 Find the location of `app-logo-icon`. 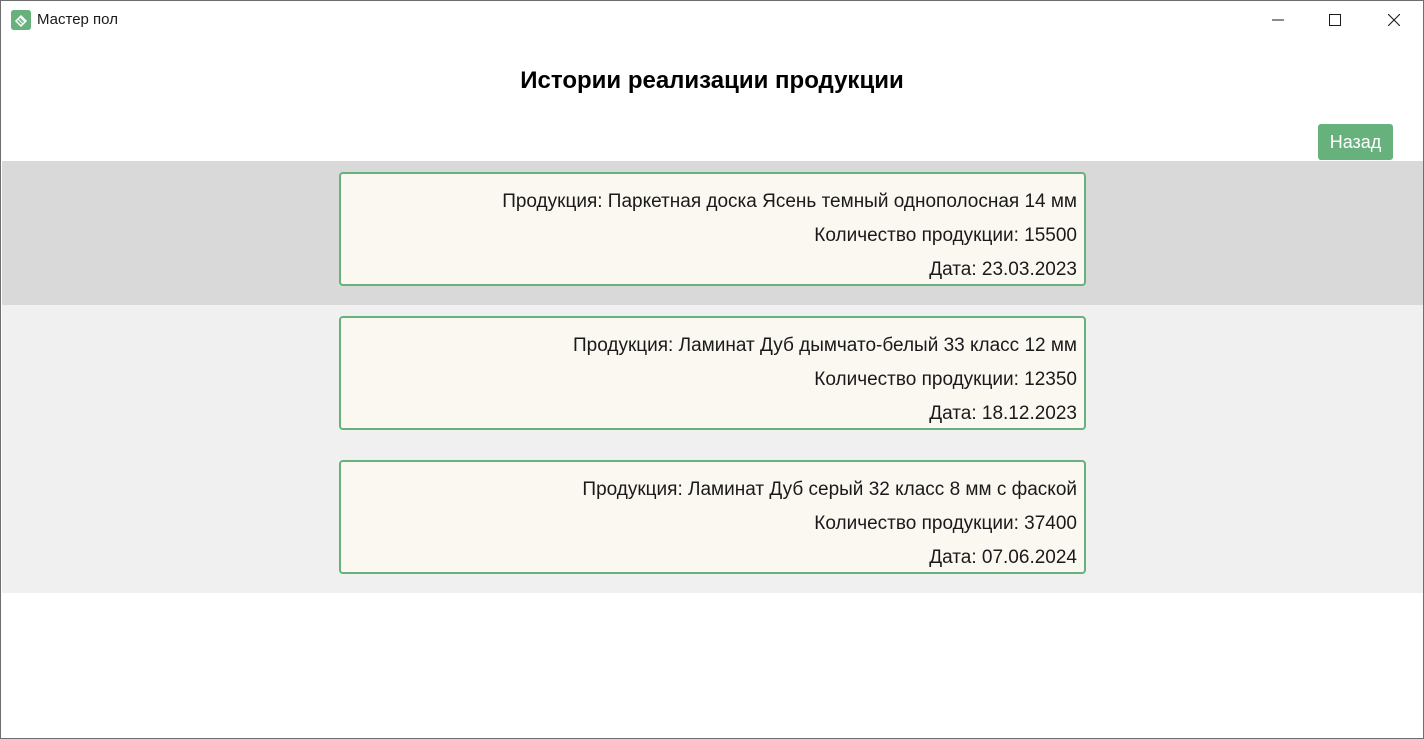

app-logo-icon is located at coordinates (21, 20).